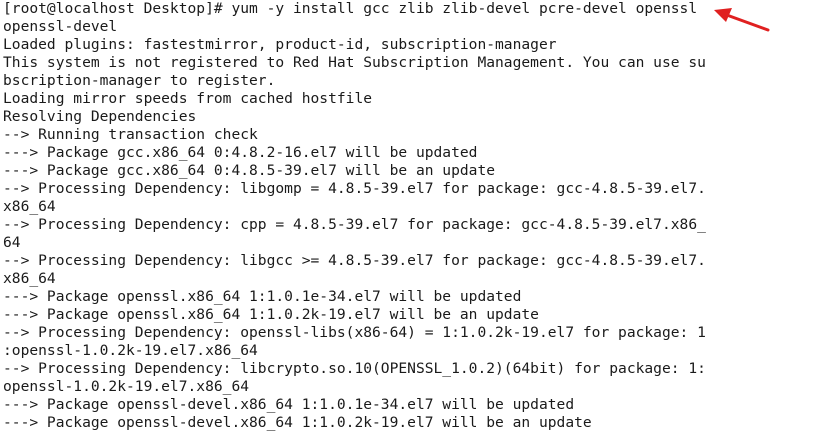 Image resolution: width=818 pixels, height=448 pixels. I want to click on terminal-line: :openssl-1.0.2k-19.el7.x86_64, so click(130, 350).